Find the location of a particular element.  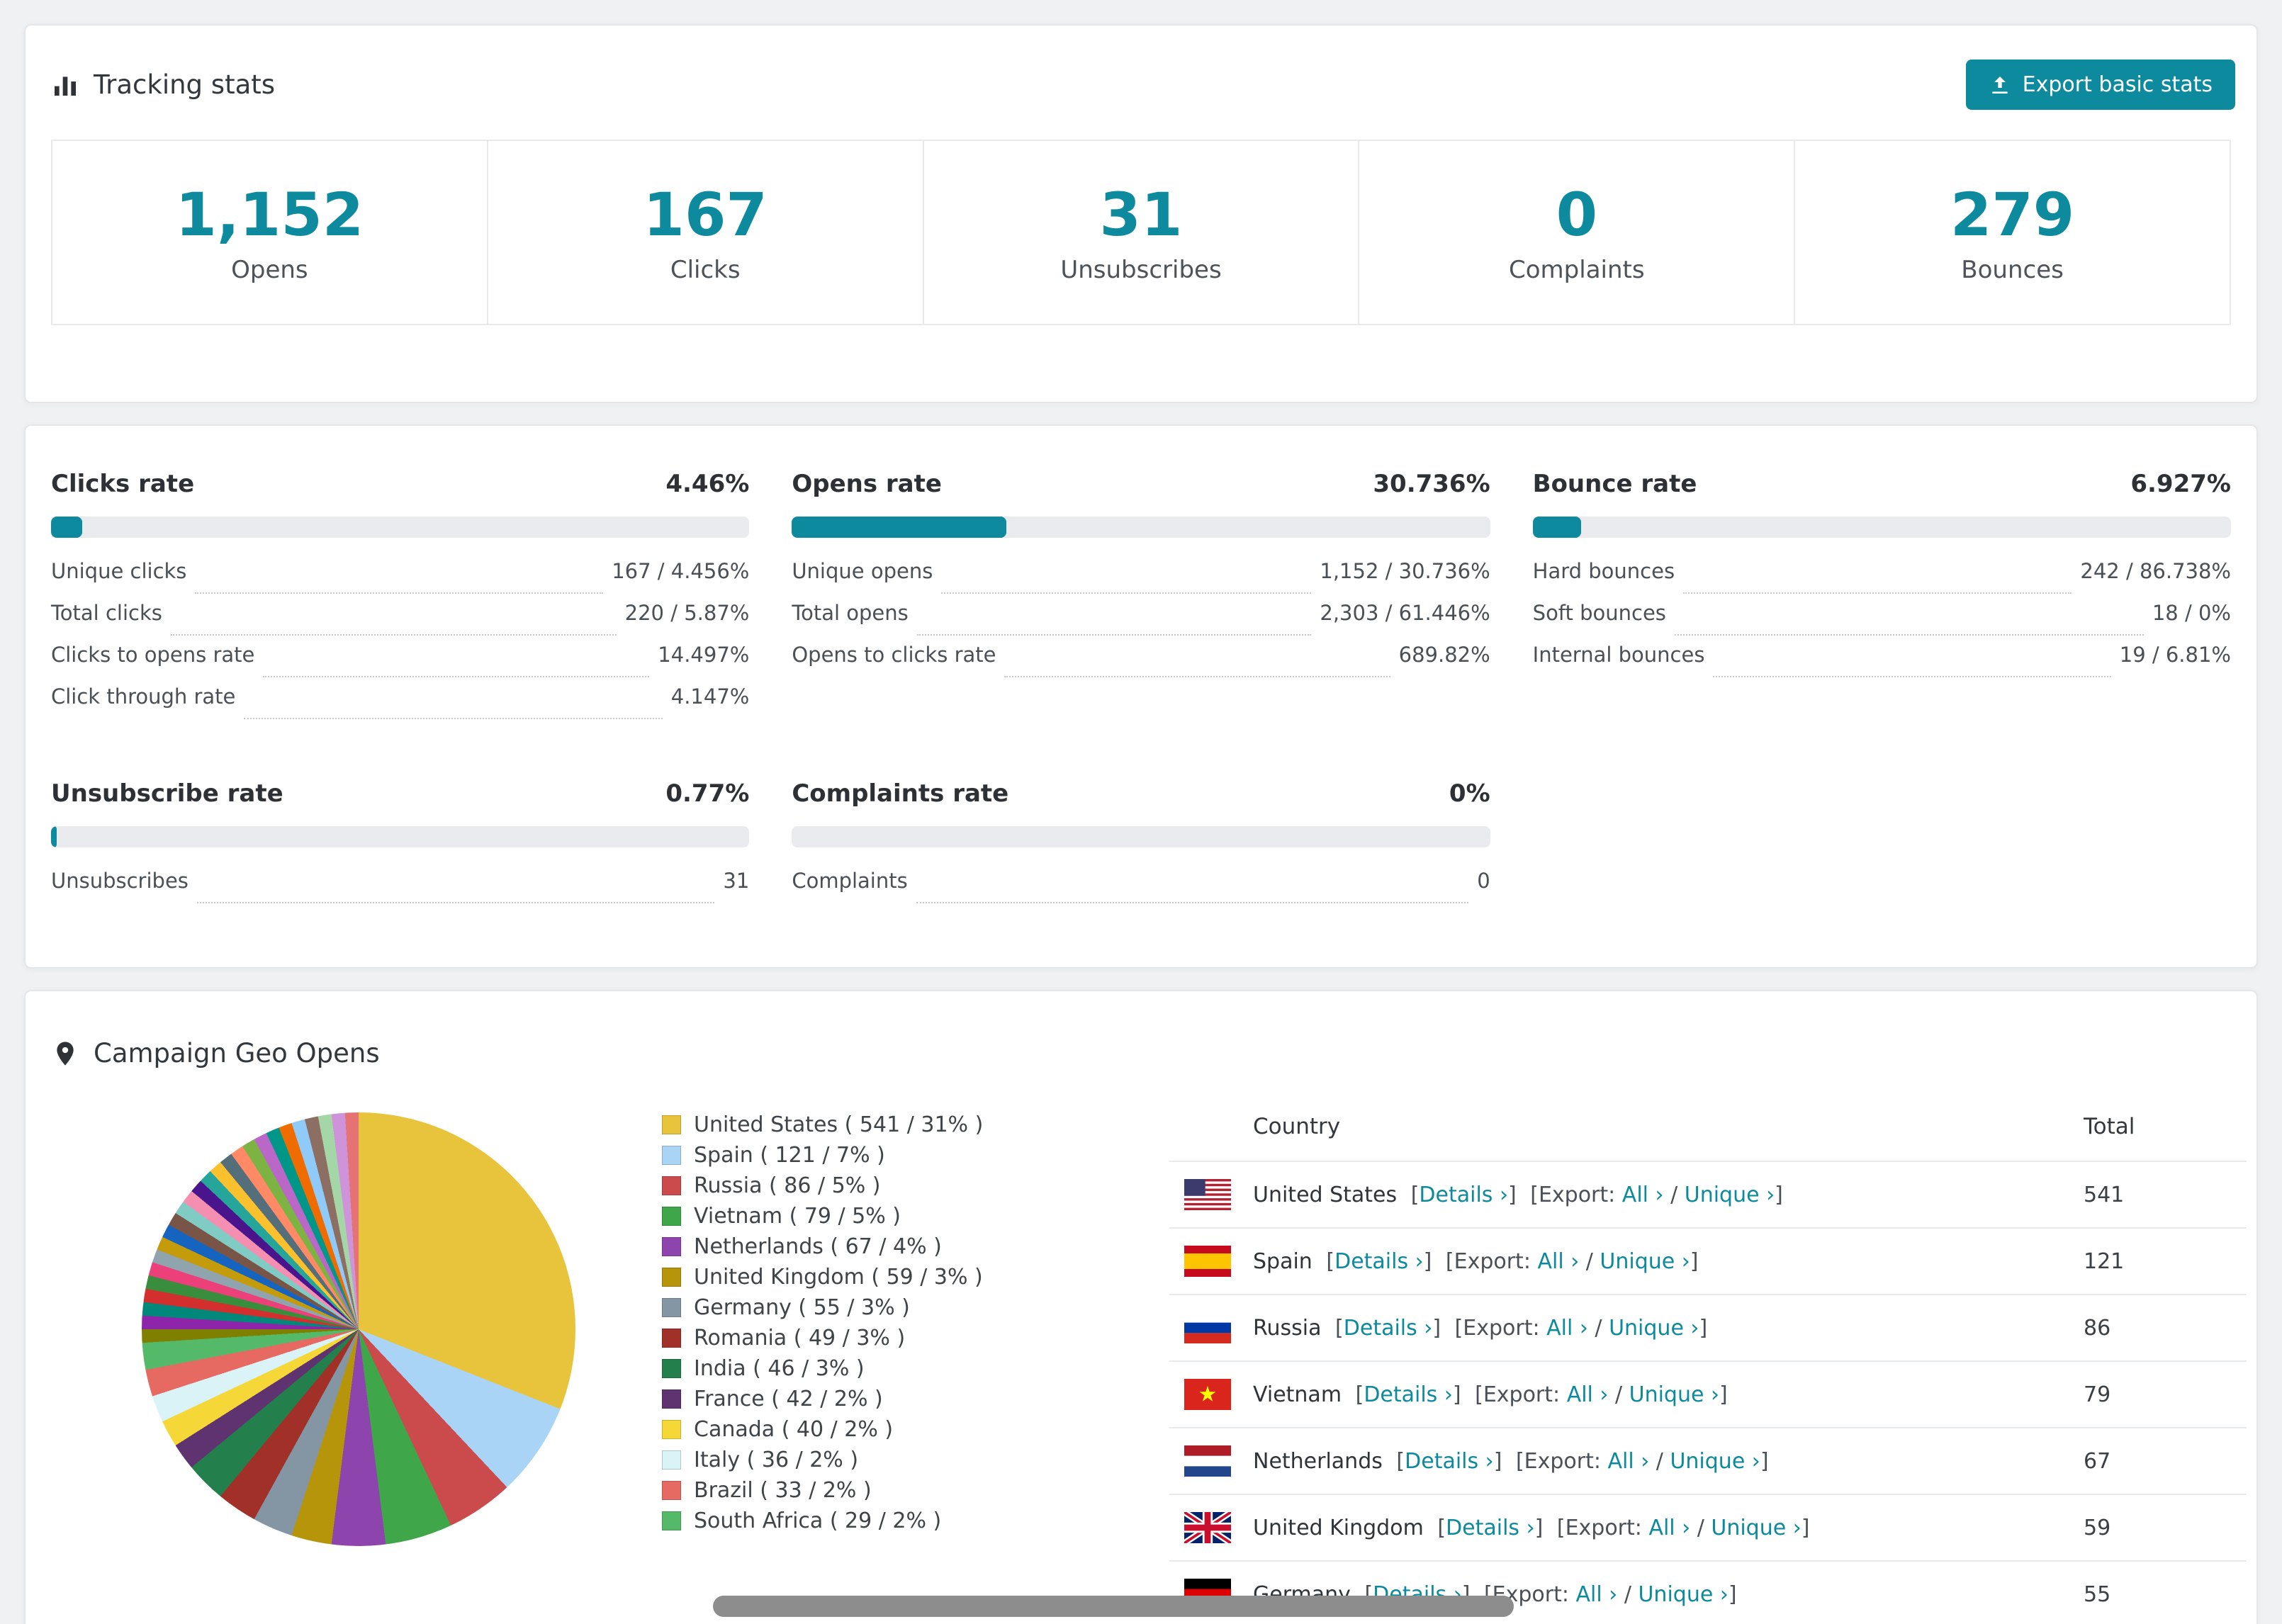

rate-value: 4.46% is located at coordinates (707, 485).